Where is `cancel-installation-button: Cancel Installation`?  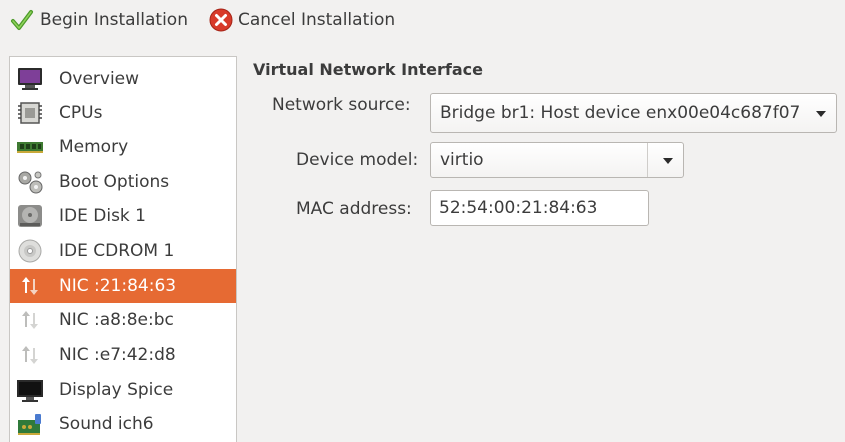
cancel-installation-button: Cancel Installation is located at coordinates (302, 20).